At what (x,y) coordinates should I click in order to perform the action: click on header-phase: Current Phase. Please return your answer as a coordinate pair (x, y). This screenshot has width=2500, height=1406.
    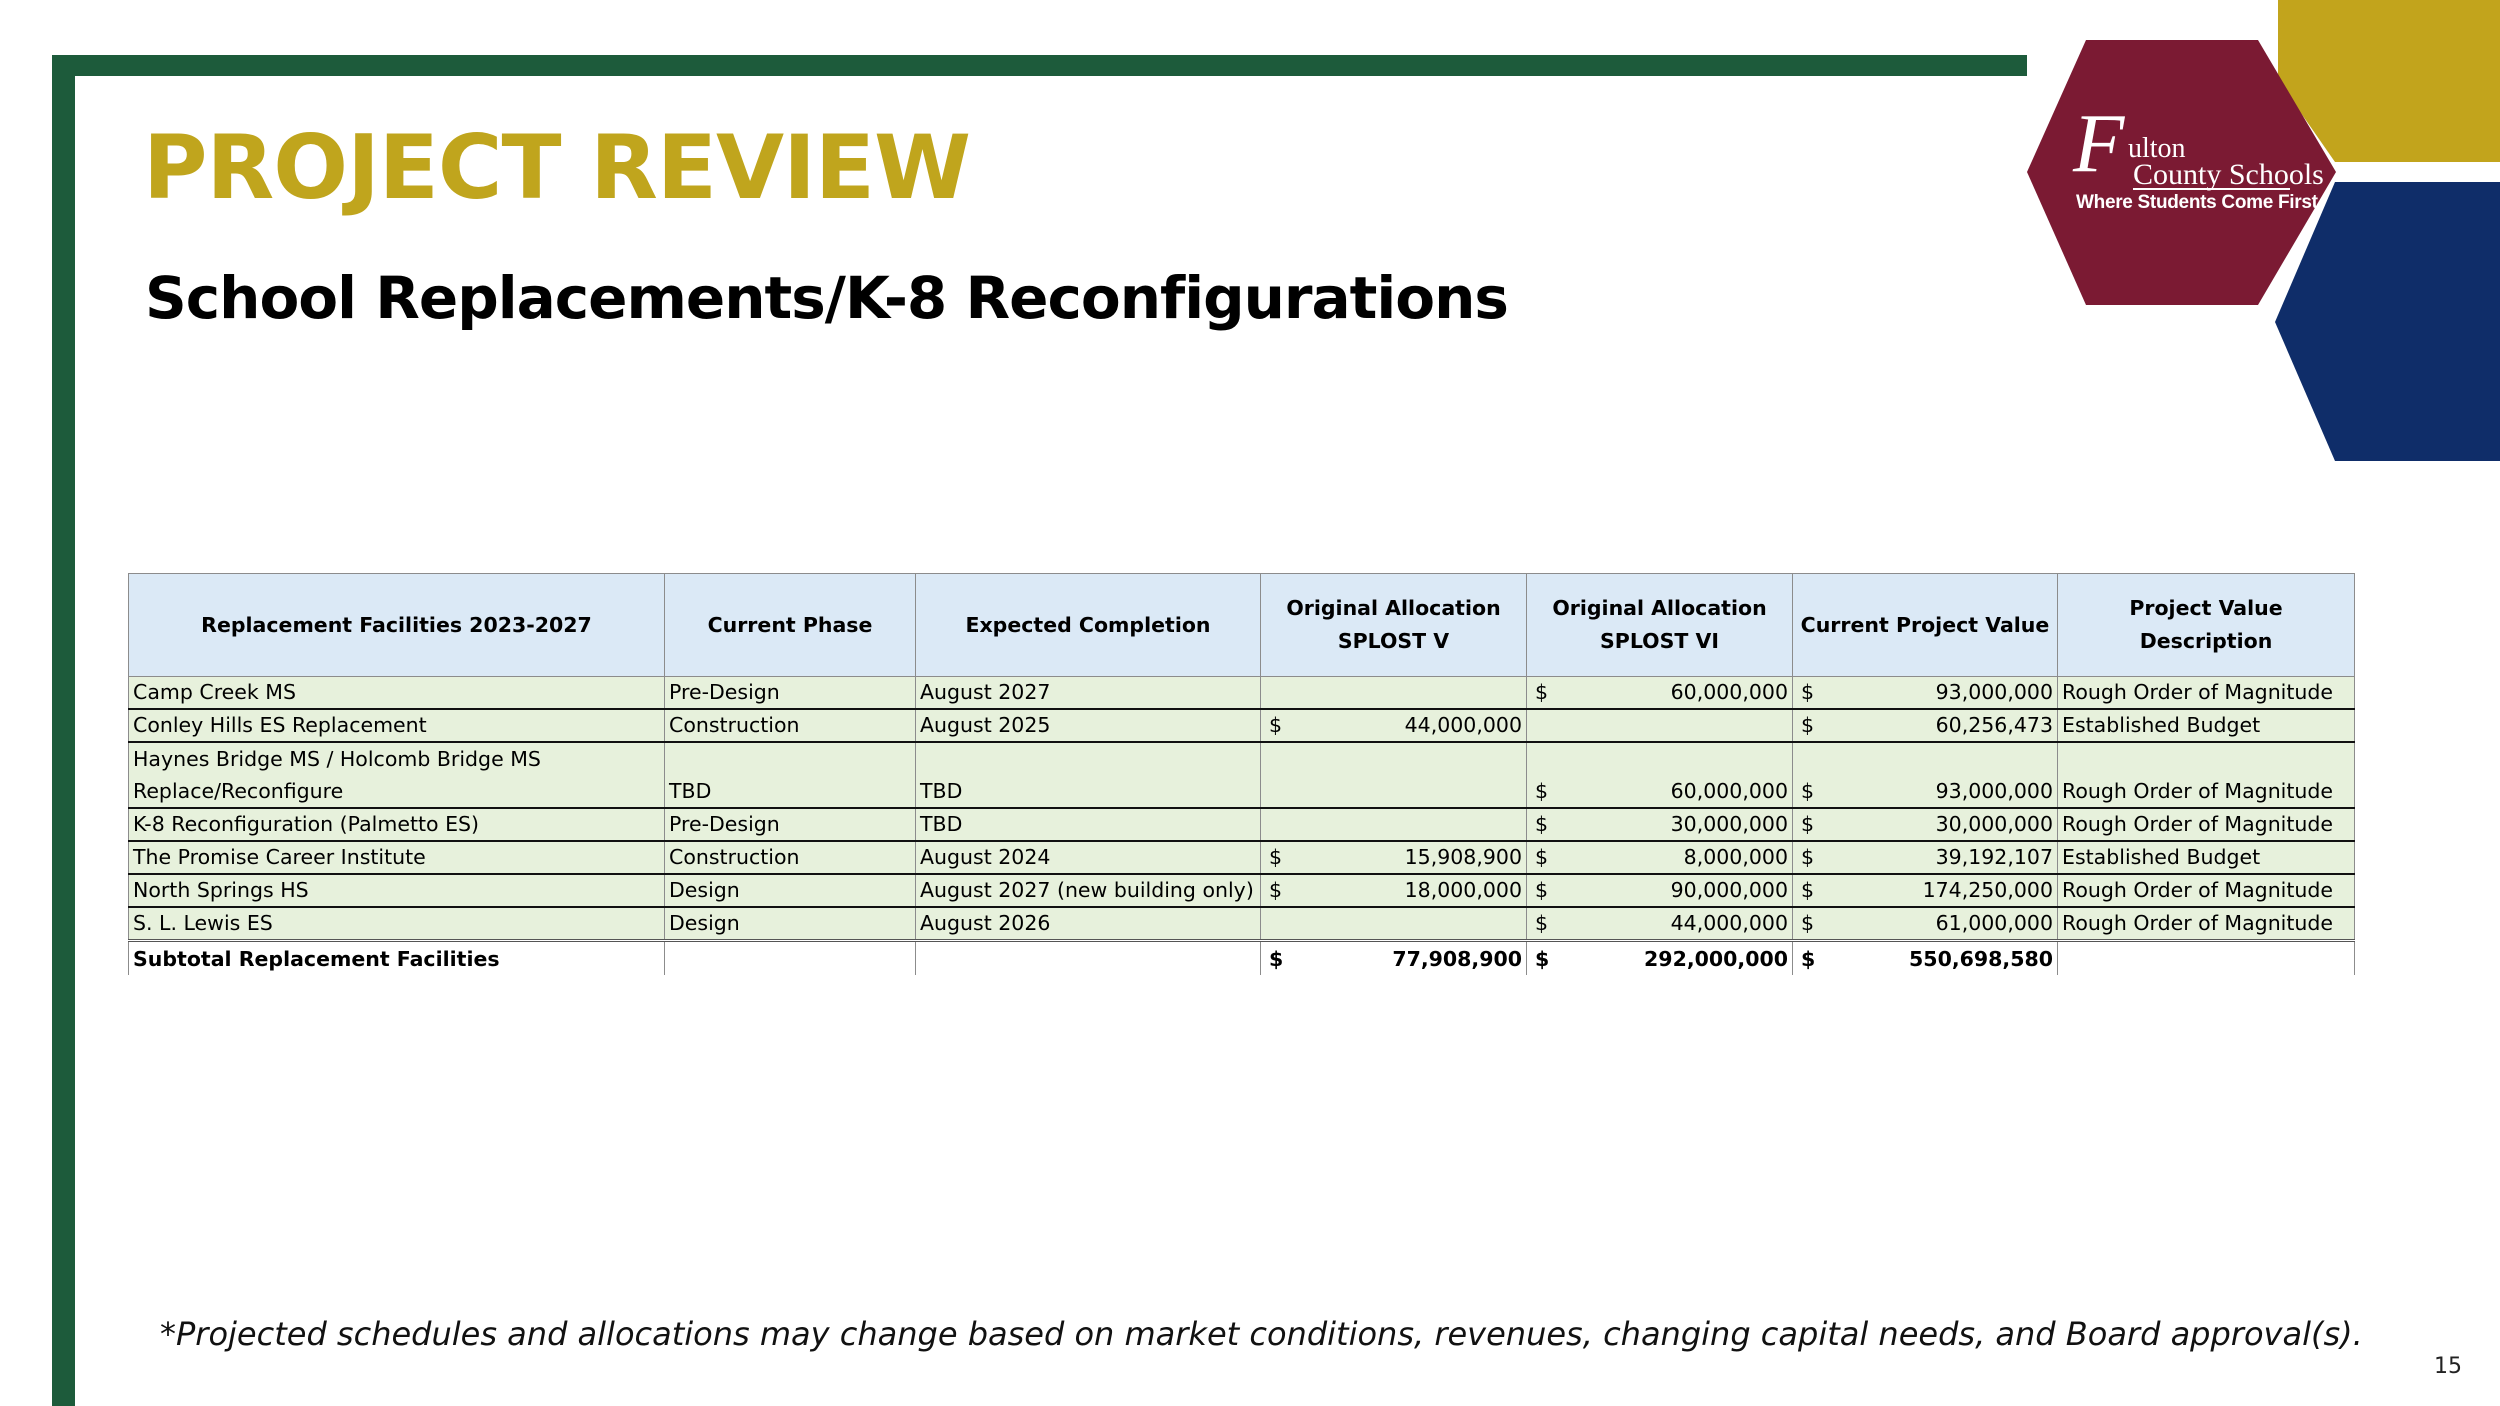
    Looking at the image, I should click on (790, 625).